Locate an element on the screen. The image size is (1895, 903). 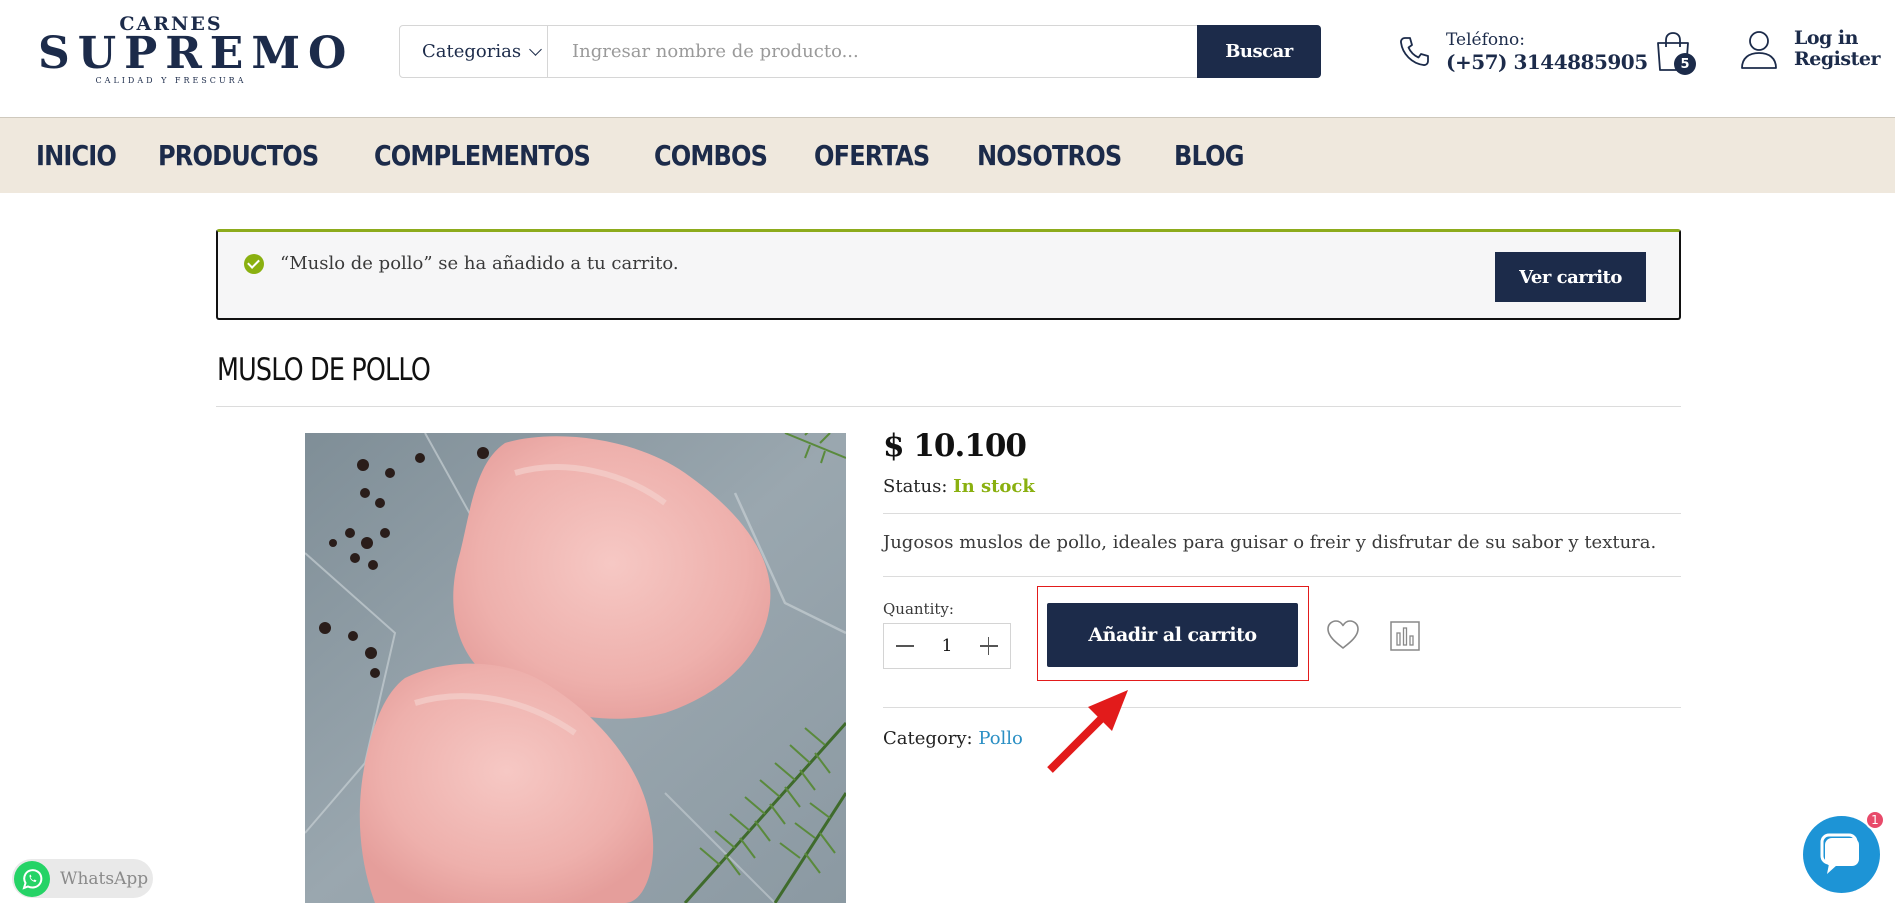
chicken-thigh-photo is located at coordinates (575, 668).